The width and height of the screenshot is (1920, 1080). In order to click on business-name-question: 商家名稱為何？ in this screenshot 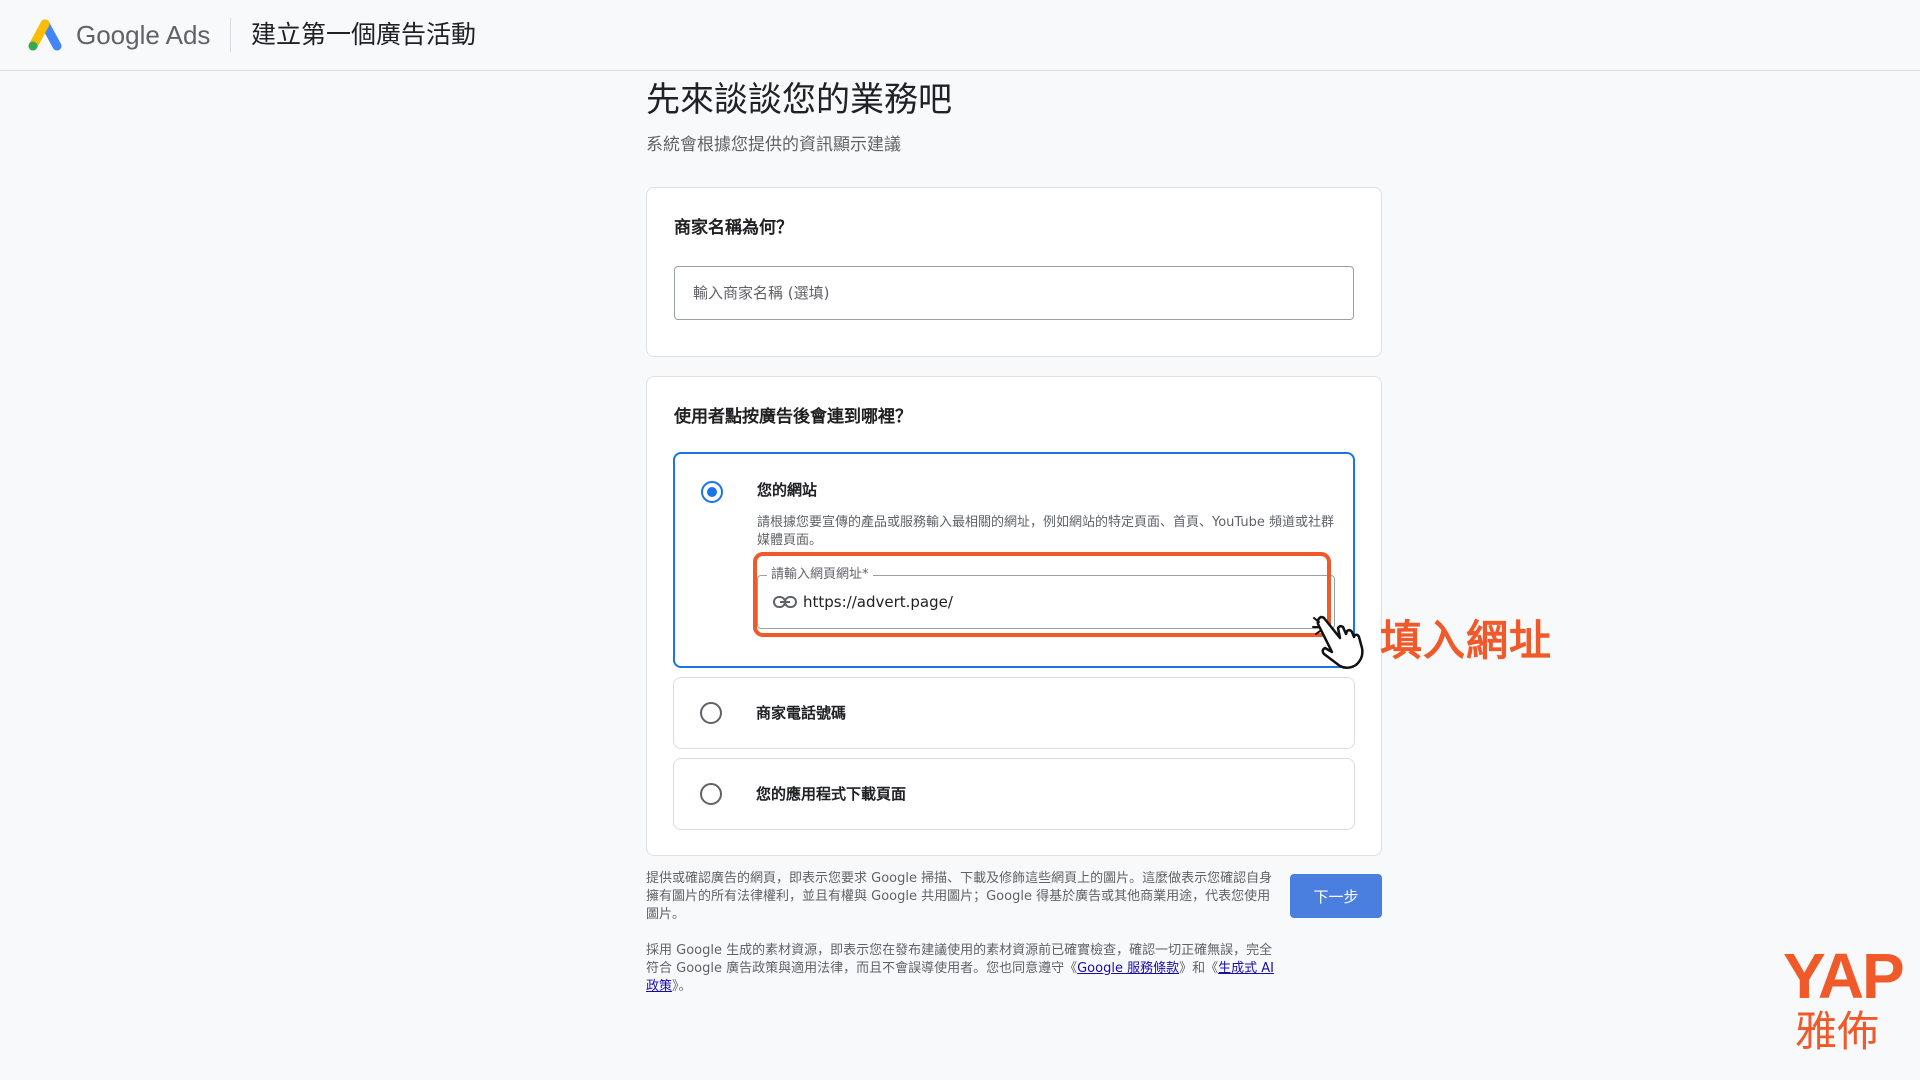, I will do `click(733, 228)`.